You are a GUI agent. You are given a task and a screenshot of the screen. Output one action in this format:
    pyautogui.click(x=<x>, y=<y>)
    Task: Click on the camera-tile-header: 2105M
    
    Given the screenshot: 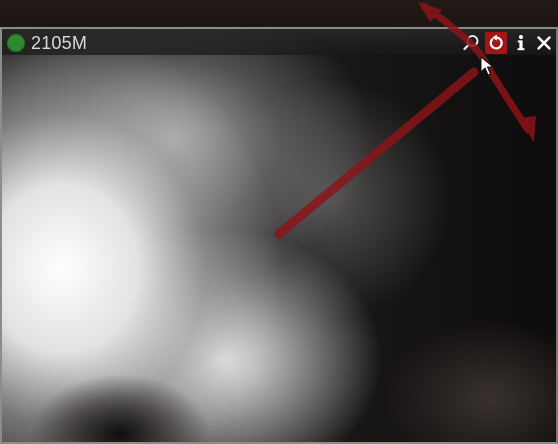 What is the action you would take?
    pyautogui.click(x=279, y=42)
    